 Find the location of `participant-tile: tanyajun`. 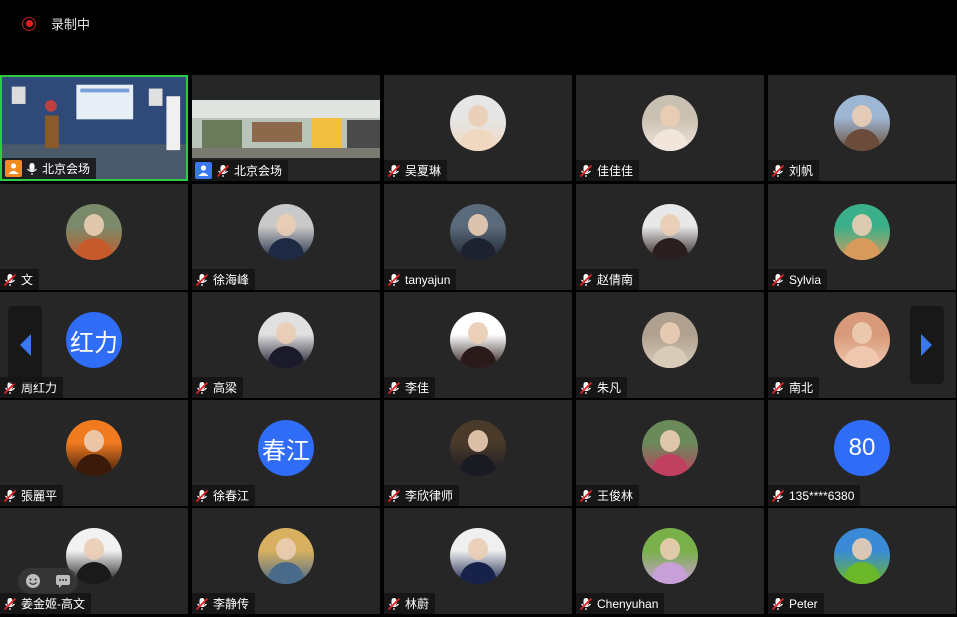

participant-tile: tanyajun is located at coordinates (478, 237).